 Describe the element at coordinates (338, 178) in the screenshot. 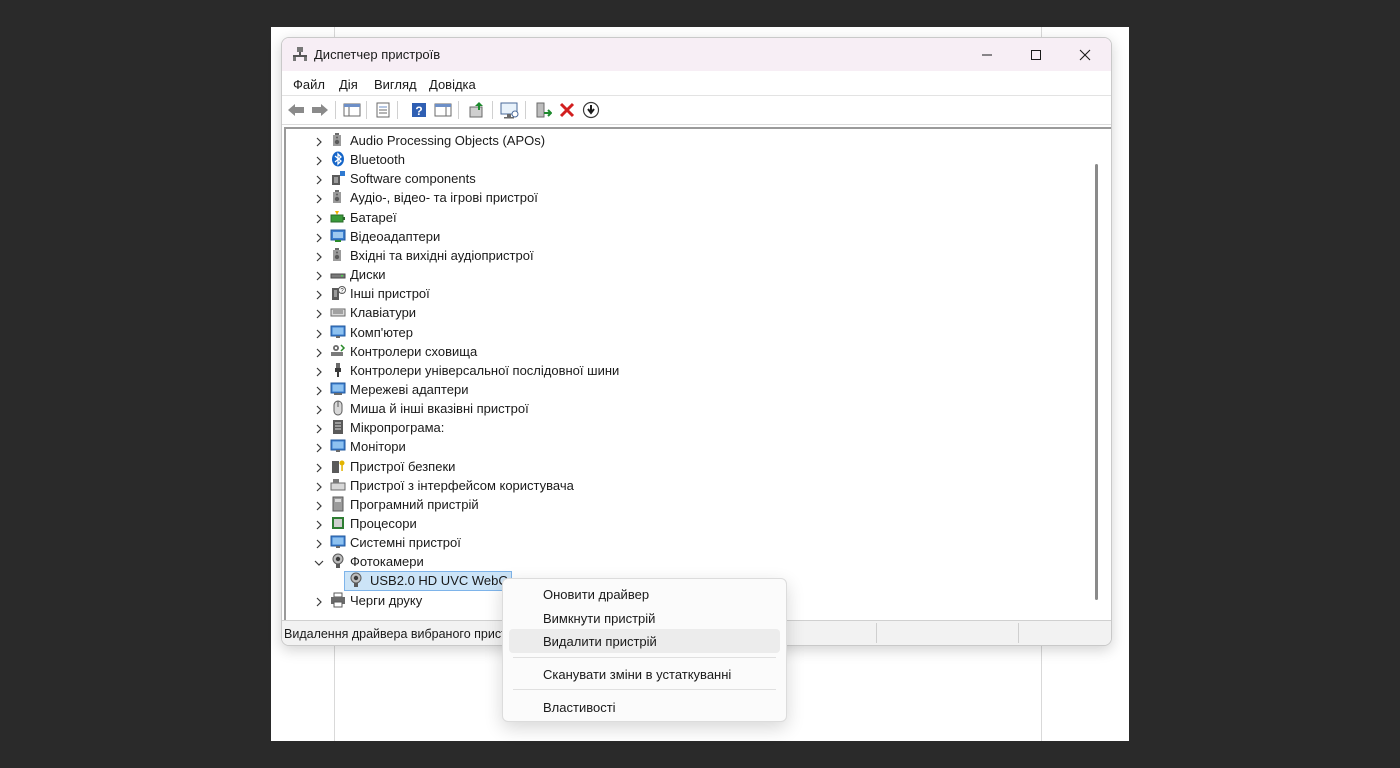

I see `software-component-icon` at that location.